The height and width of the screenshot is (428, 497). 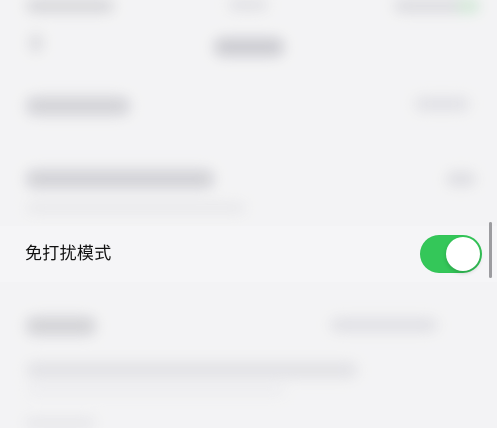 What do you see at coordinates (384, 325) in the screenshot?
I see `settings-row-4-value` at bounding box center [384, 325].